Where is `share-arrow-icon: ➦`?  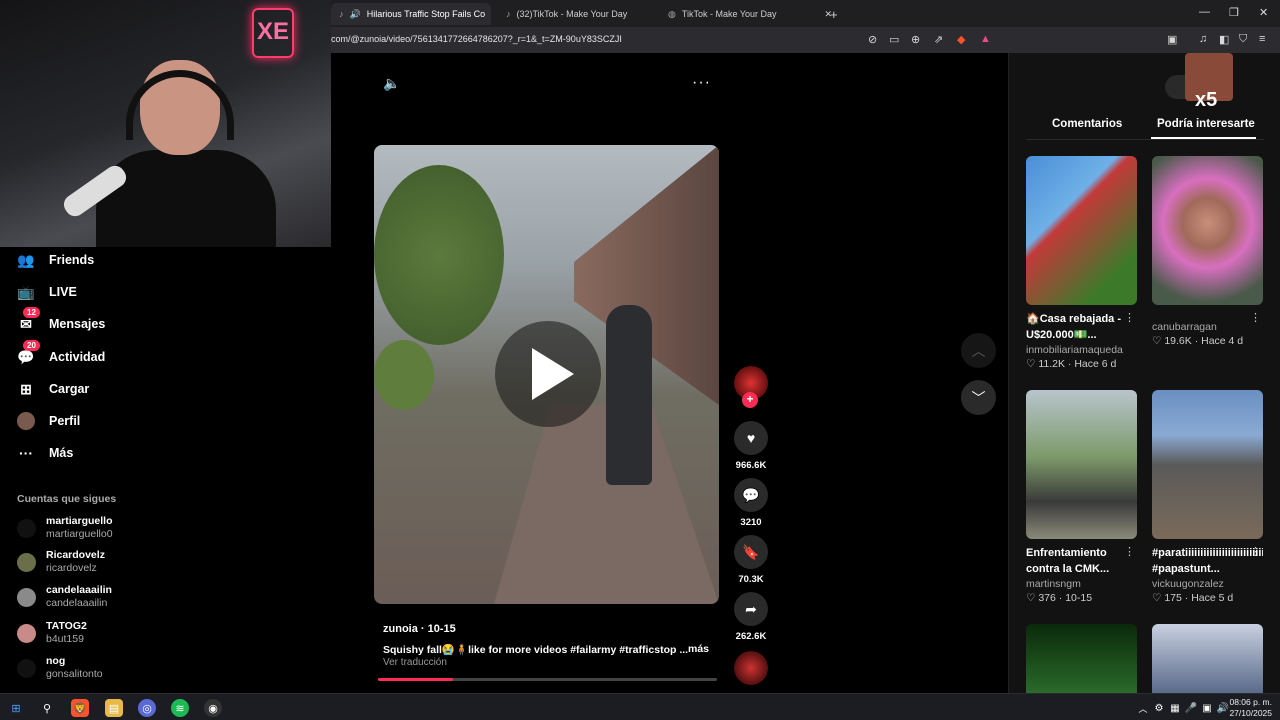 share-arrow-icon: ➦ is located at coordinates (751, 609).